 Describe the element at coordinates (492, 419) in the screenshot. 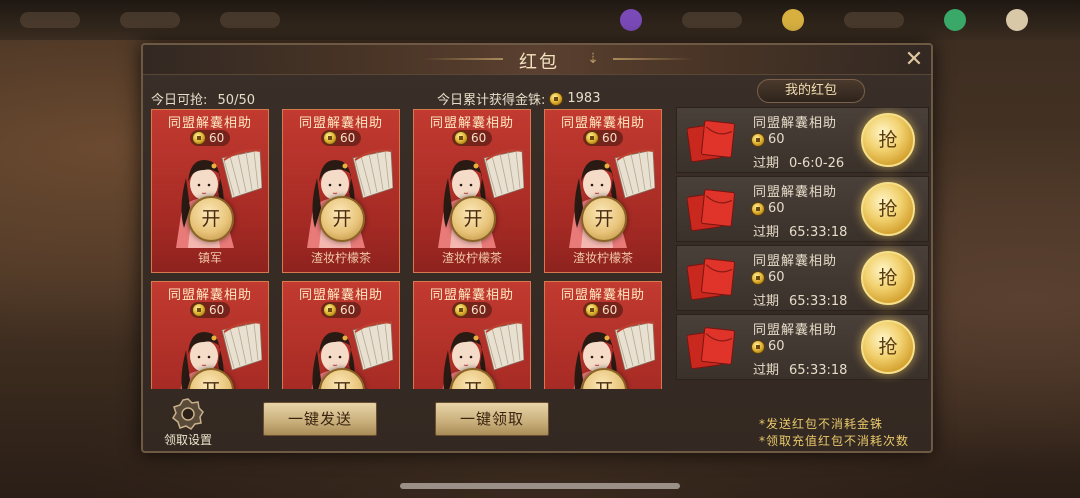

I see `collect-all-button: 一键领取` at that location.